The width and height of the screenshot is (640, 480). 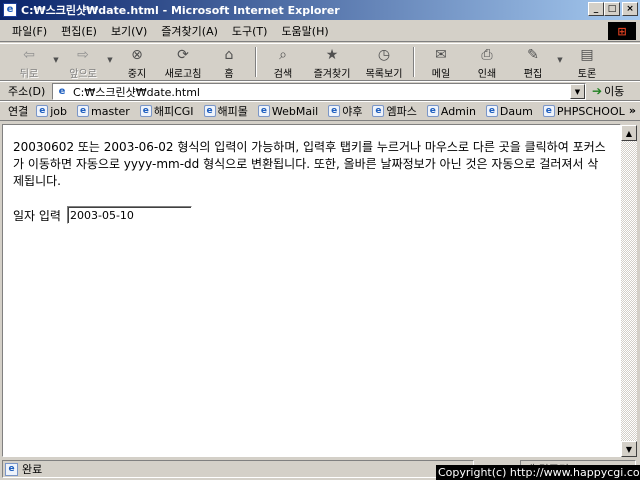 I want to click on date-input, so click(x=129, y=215).